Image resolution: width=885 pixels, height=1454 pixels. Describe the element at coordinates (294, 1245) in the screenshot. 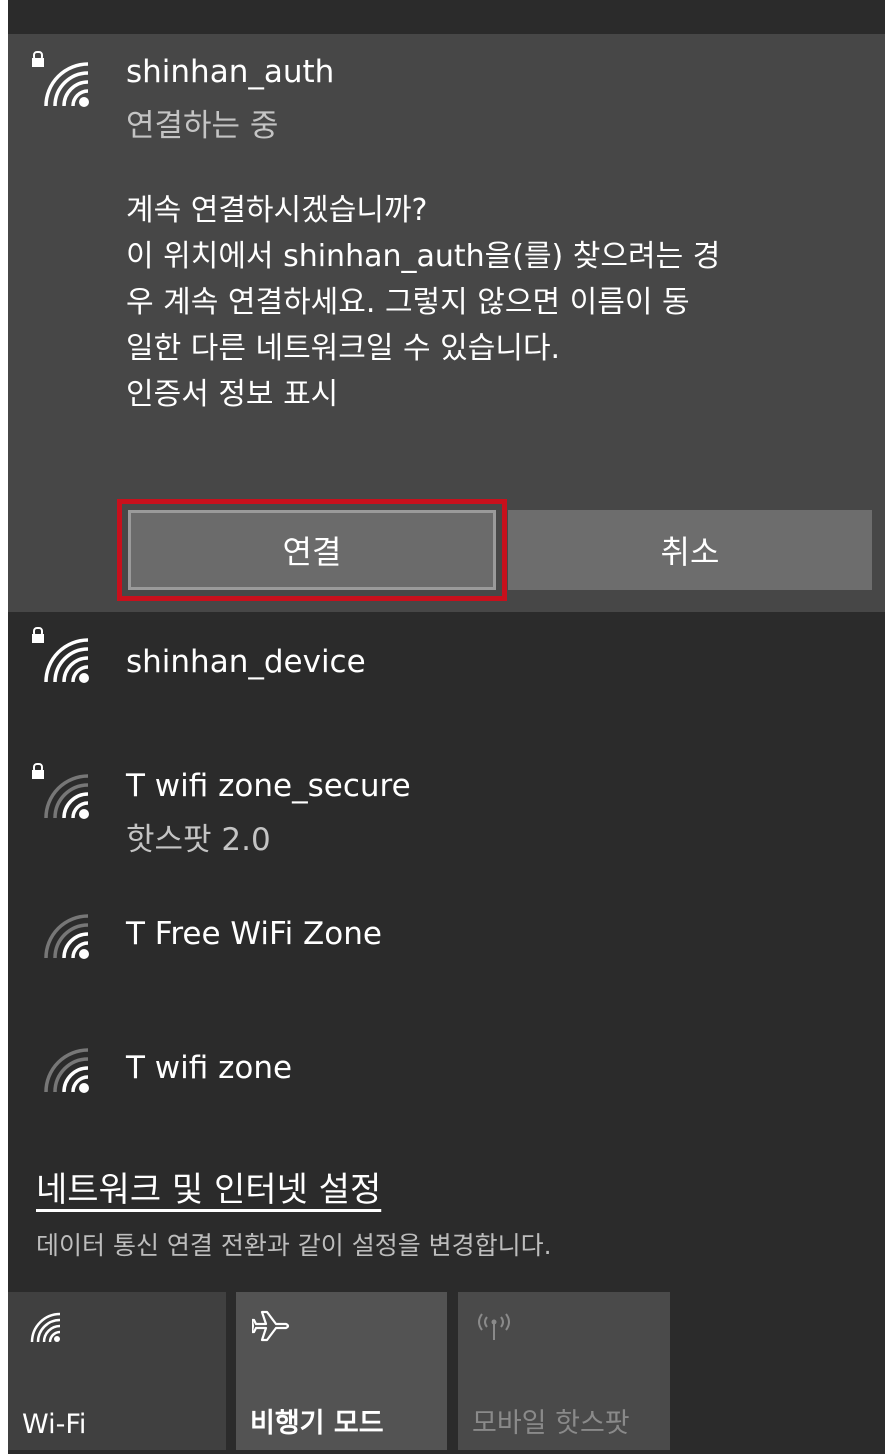

I see `settings-description: 데이터 통신 연결 전환과 같이 설정을 변경합니다.` at that location.